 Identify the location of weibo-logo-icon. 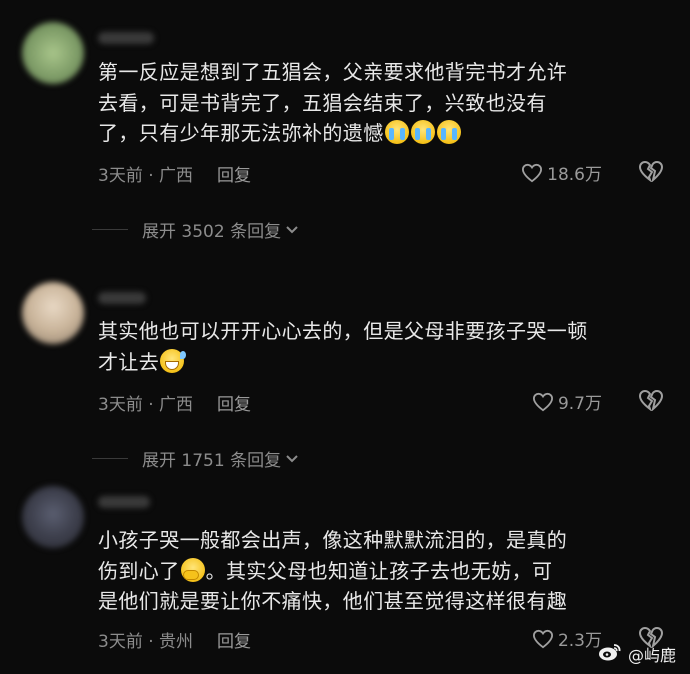
(610, 654).